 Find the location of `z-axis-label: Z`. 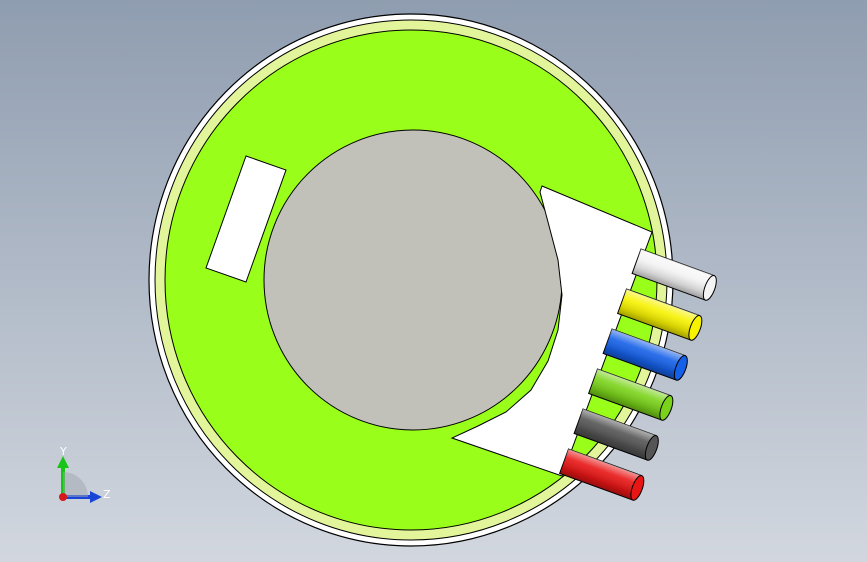

z-axis-label: Z is located at coordinates (107, 494).